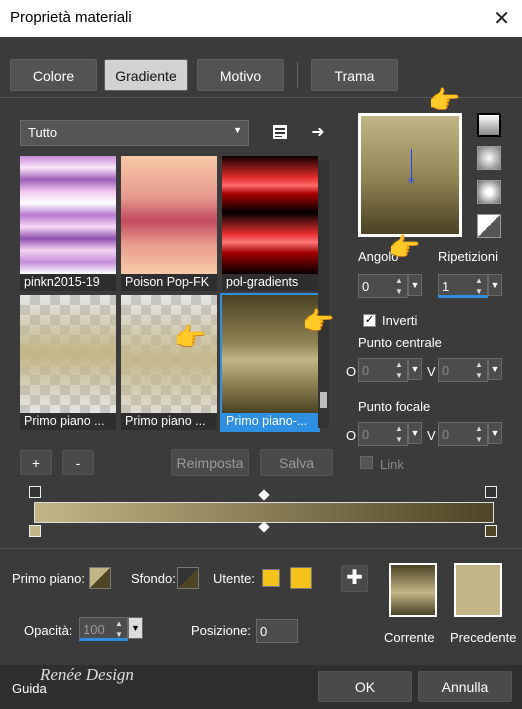 Image resolution: width=522 pixels, height=709 pixels. Describe the element at coordinates (36, 462) in the screenshot. I see `add-gradient-button: +` at that location.